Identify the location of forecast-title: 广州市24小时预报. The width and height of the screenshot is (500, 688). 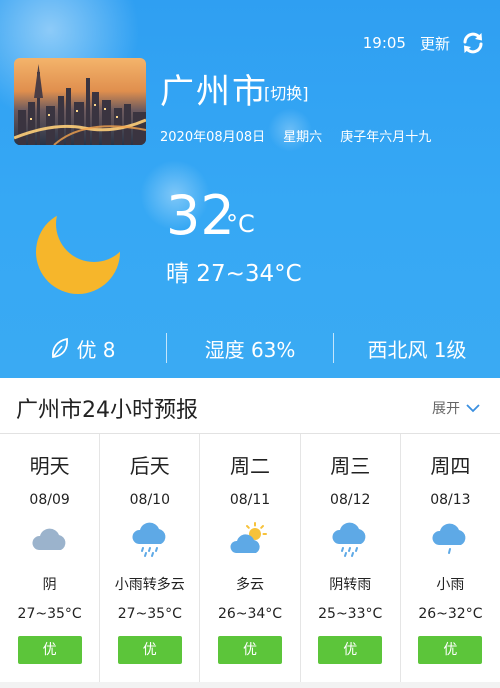
(107, 410).